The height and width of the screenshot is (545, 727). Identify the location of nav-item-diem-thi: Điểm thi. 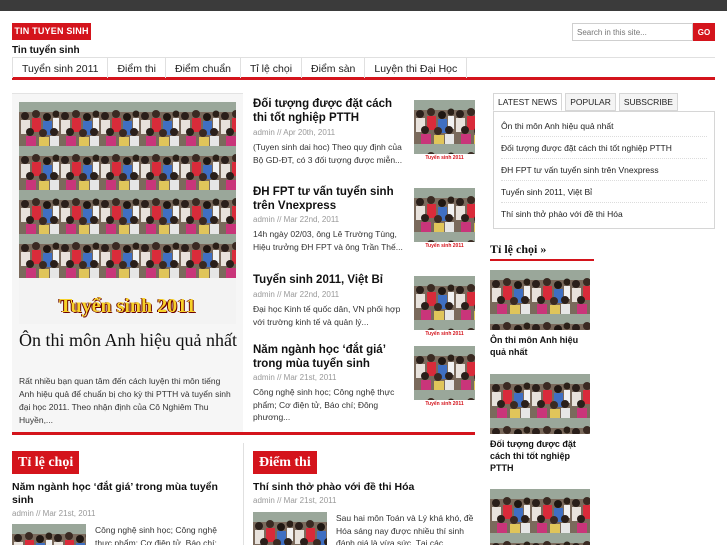
(137, 68).